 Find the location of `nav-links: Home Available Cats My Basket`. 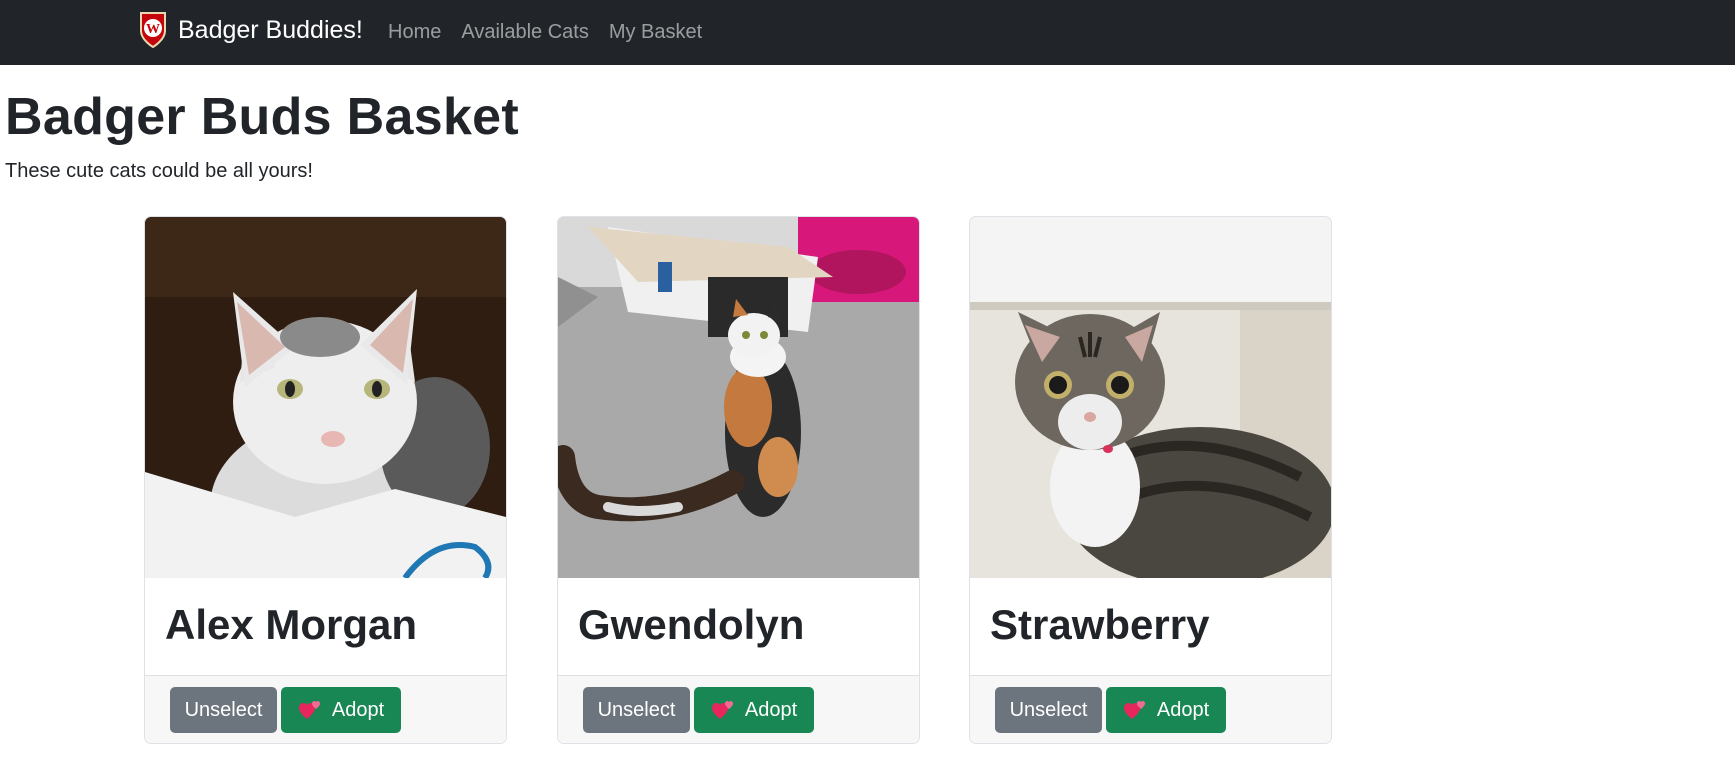

nav-links: Home Available Cats My Basket is located at coordinates (555, 32).